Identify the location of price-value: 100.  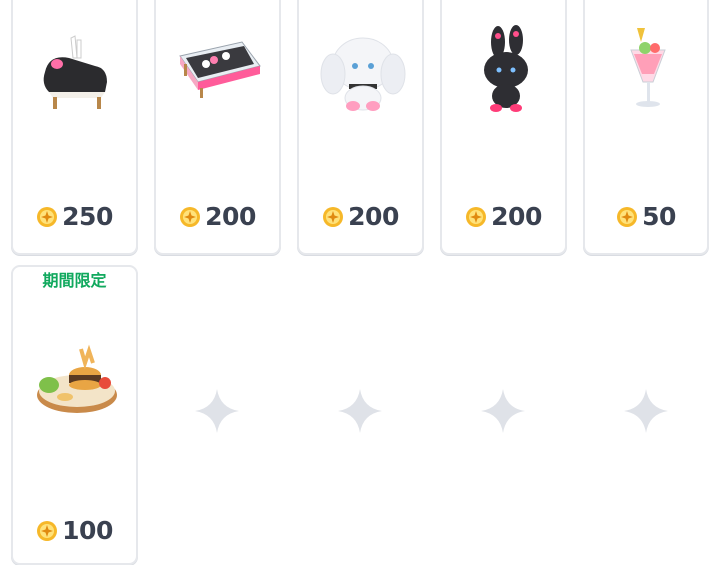
(87, 530).